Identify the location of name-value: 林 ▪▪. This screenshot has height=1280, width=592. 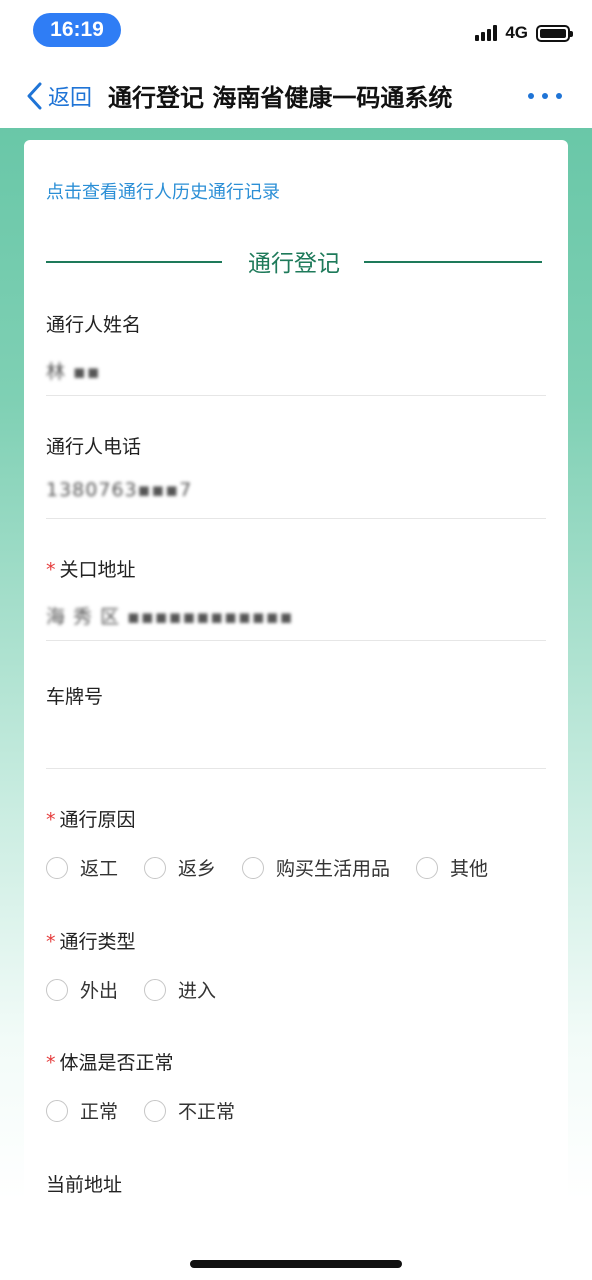
(296, 372).